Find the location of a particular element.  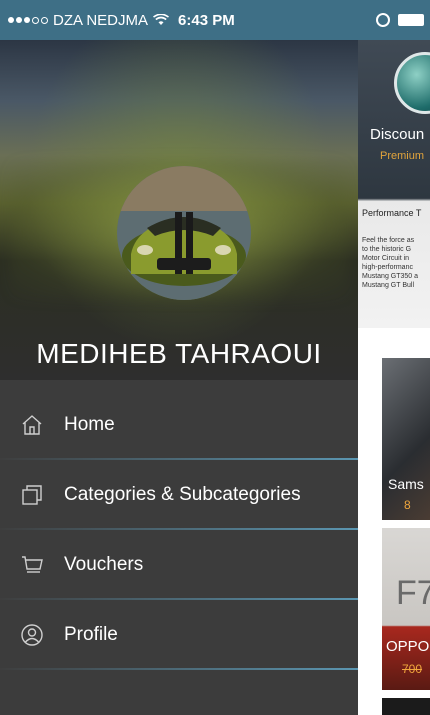

promo-section-title: Performance T is located at coordinates (392, 213).